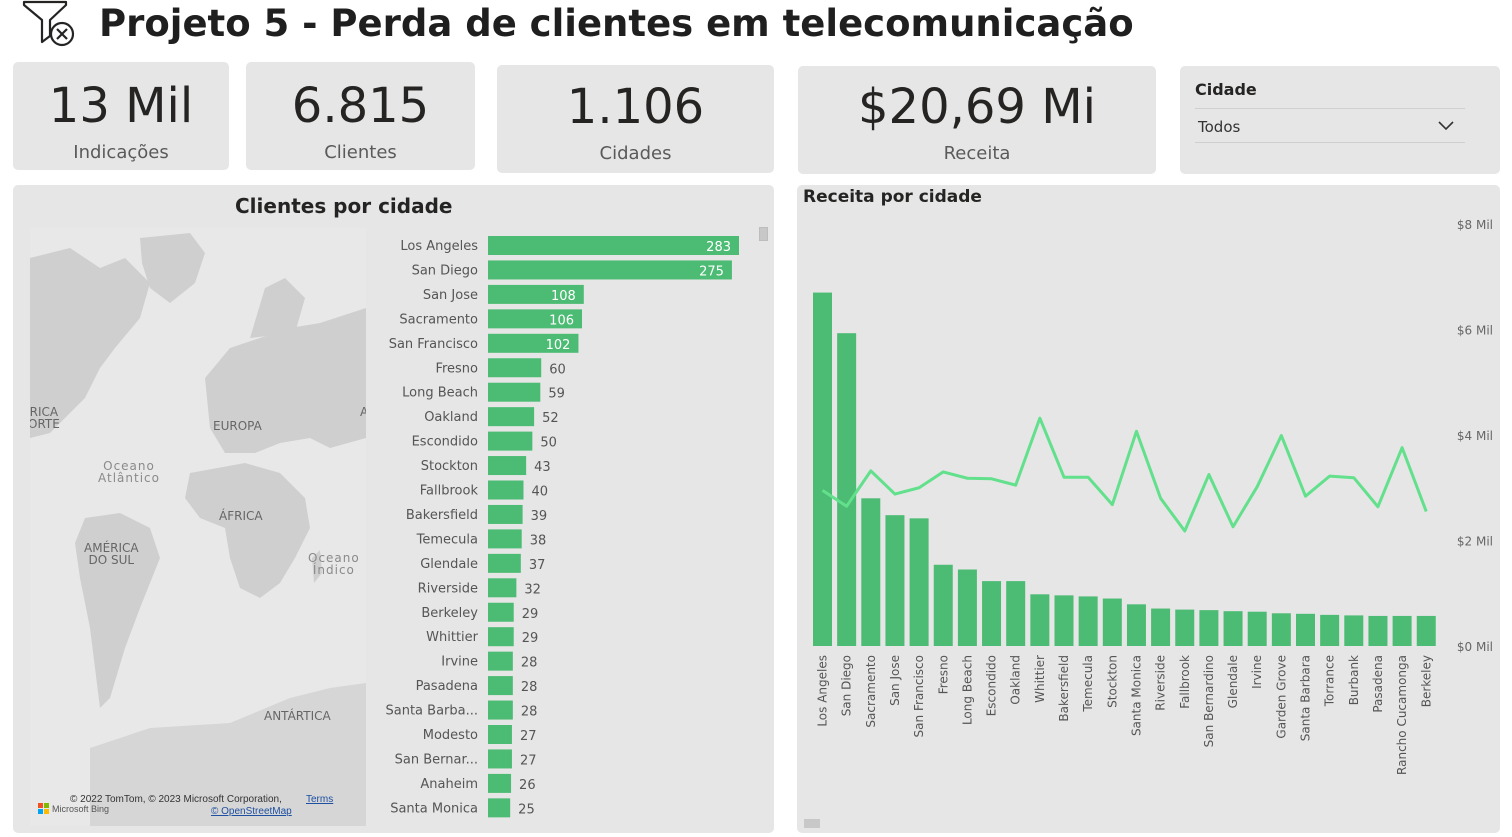 The height and width of the screenshot is (837, 1512). What do you see at coordinates (1016, 680) in the screenshot?
I see `x-tick-label: Oakland` at bounding box center [1016, 680].